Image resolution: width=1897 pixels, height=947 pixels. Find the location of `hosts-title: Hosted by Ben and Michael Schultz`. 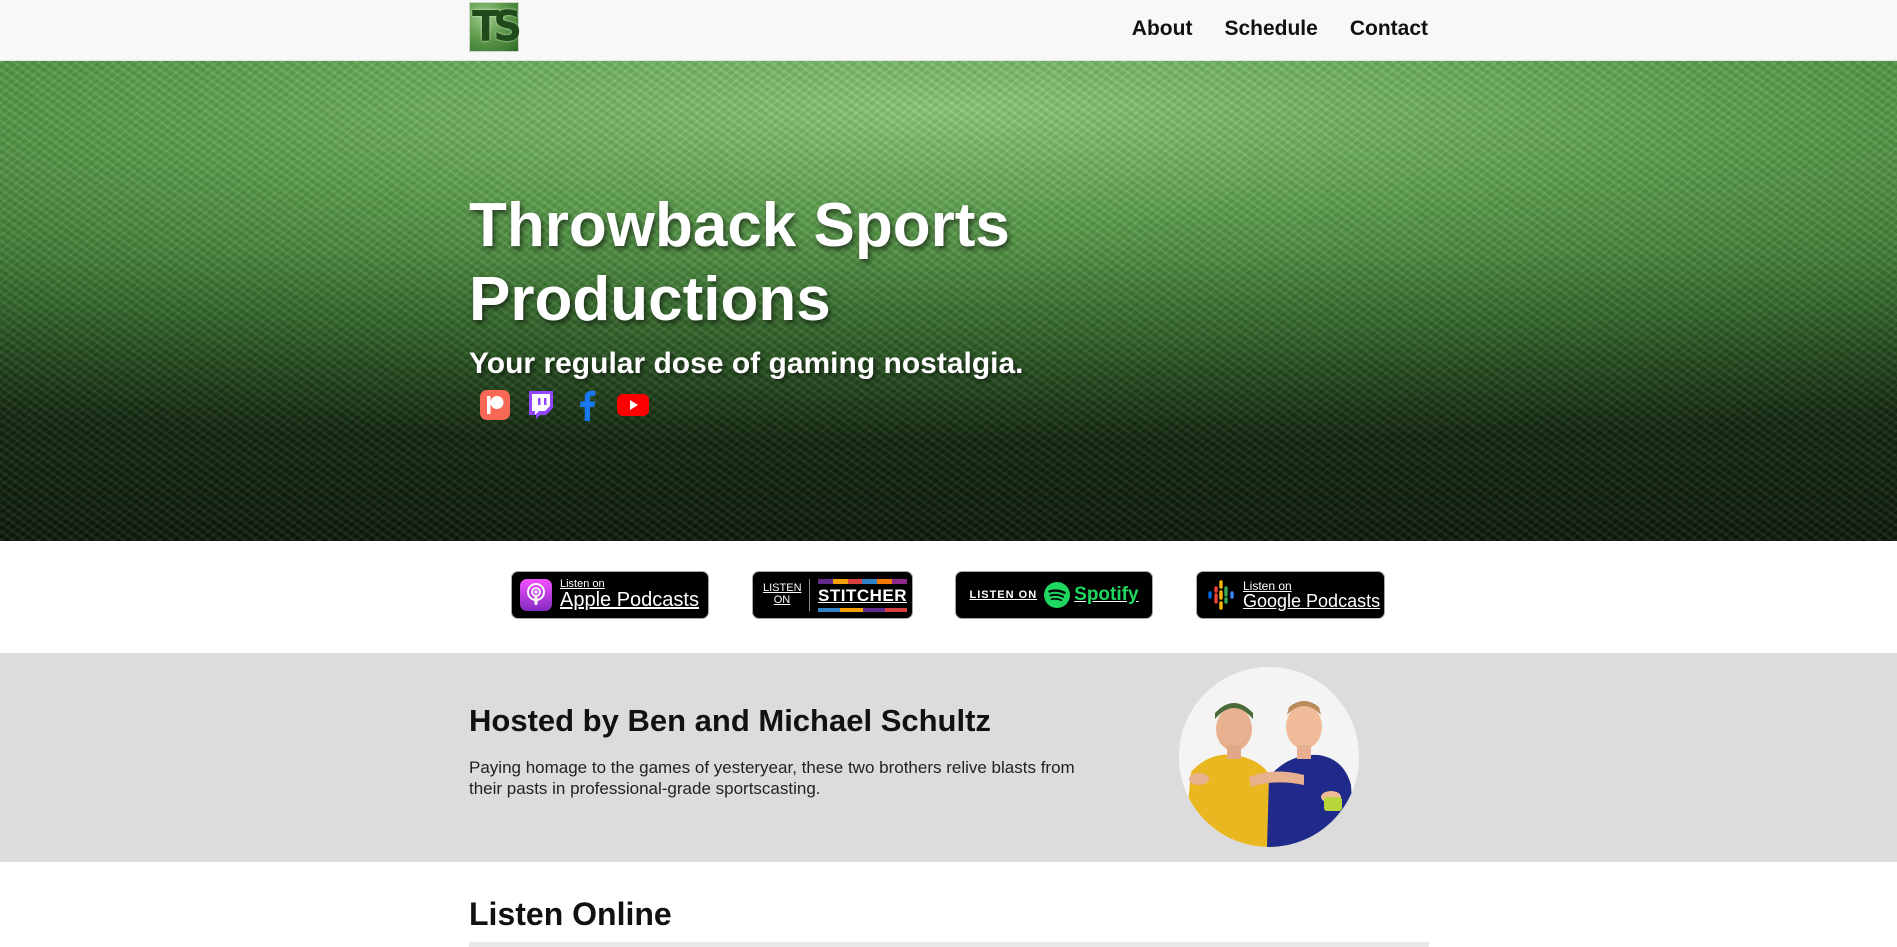

hosts-title: Hosted by Ben and Michael Schultz is located at coordinates (730, 720).